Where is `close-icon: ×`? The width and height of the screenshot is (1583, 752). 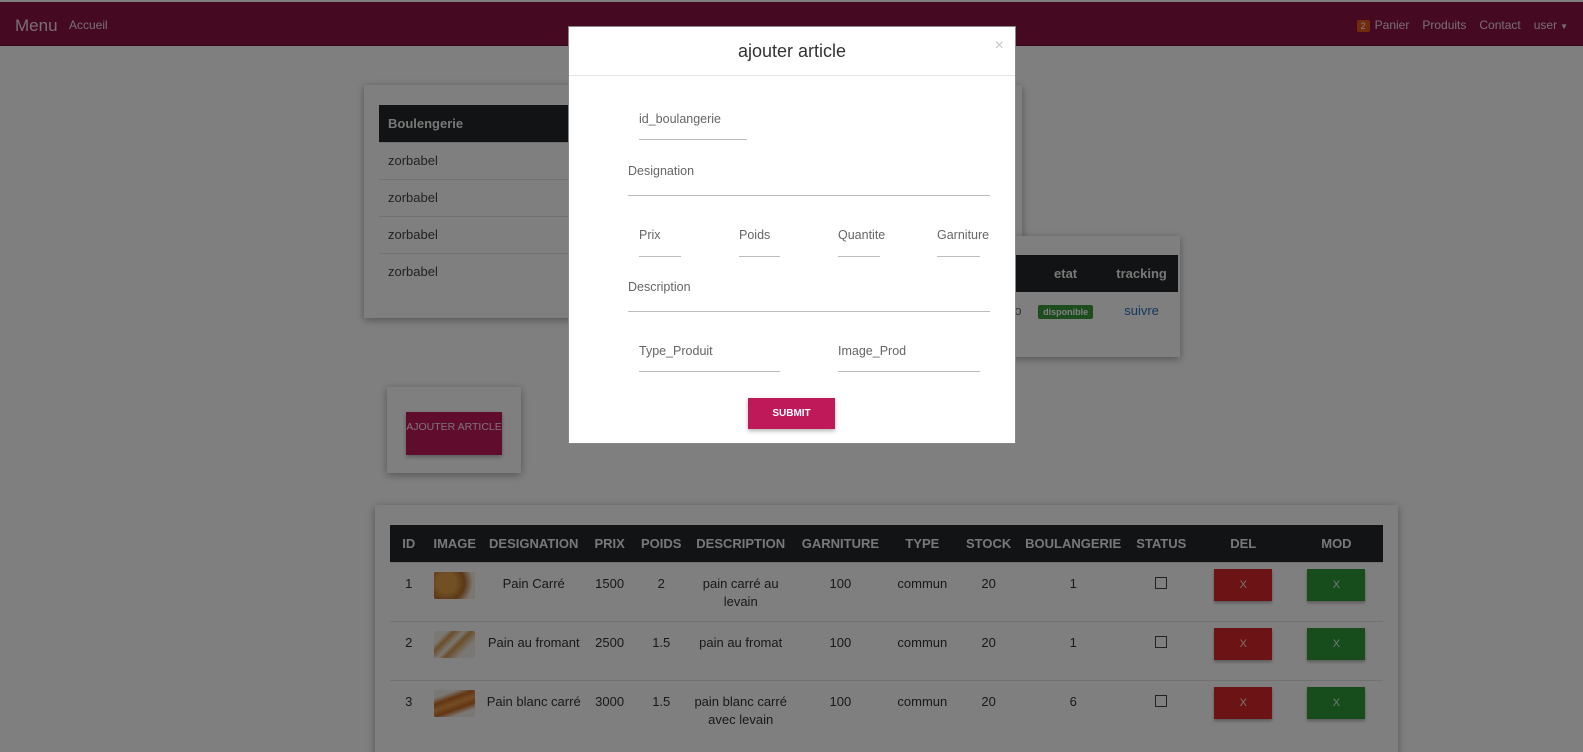 close-icon: × is located at coordinates (999, 46).